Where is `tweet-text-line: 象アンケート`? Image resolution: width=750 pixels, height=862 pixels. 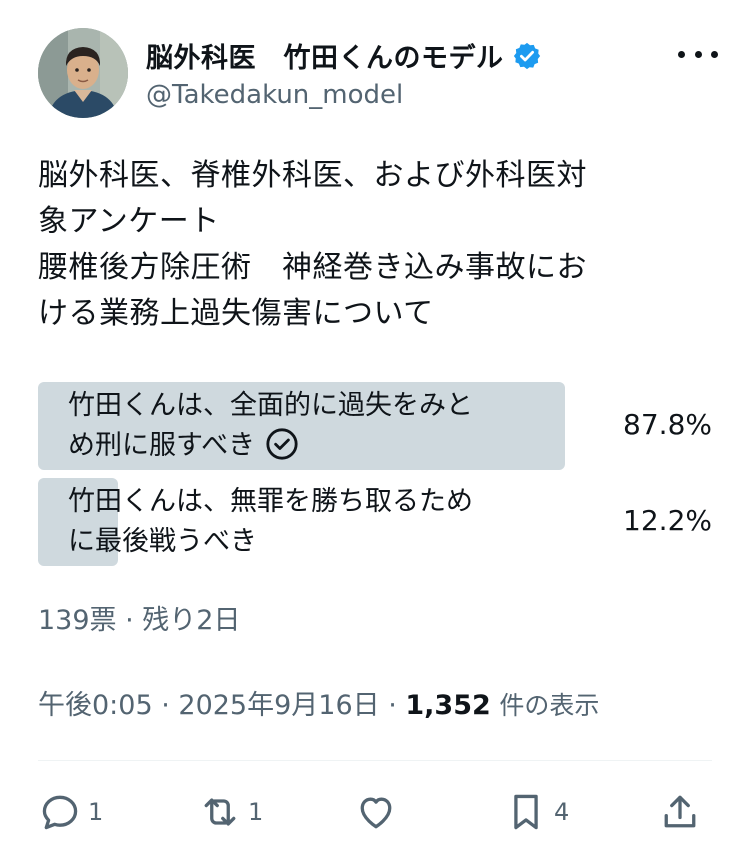
tweet-text-line: 象アンケート is located at coordinates (129, 221).